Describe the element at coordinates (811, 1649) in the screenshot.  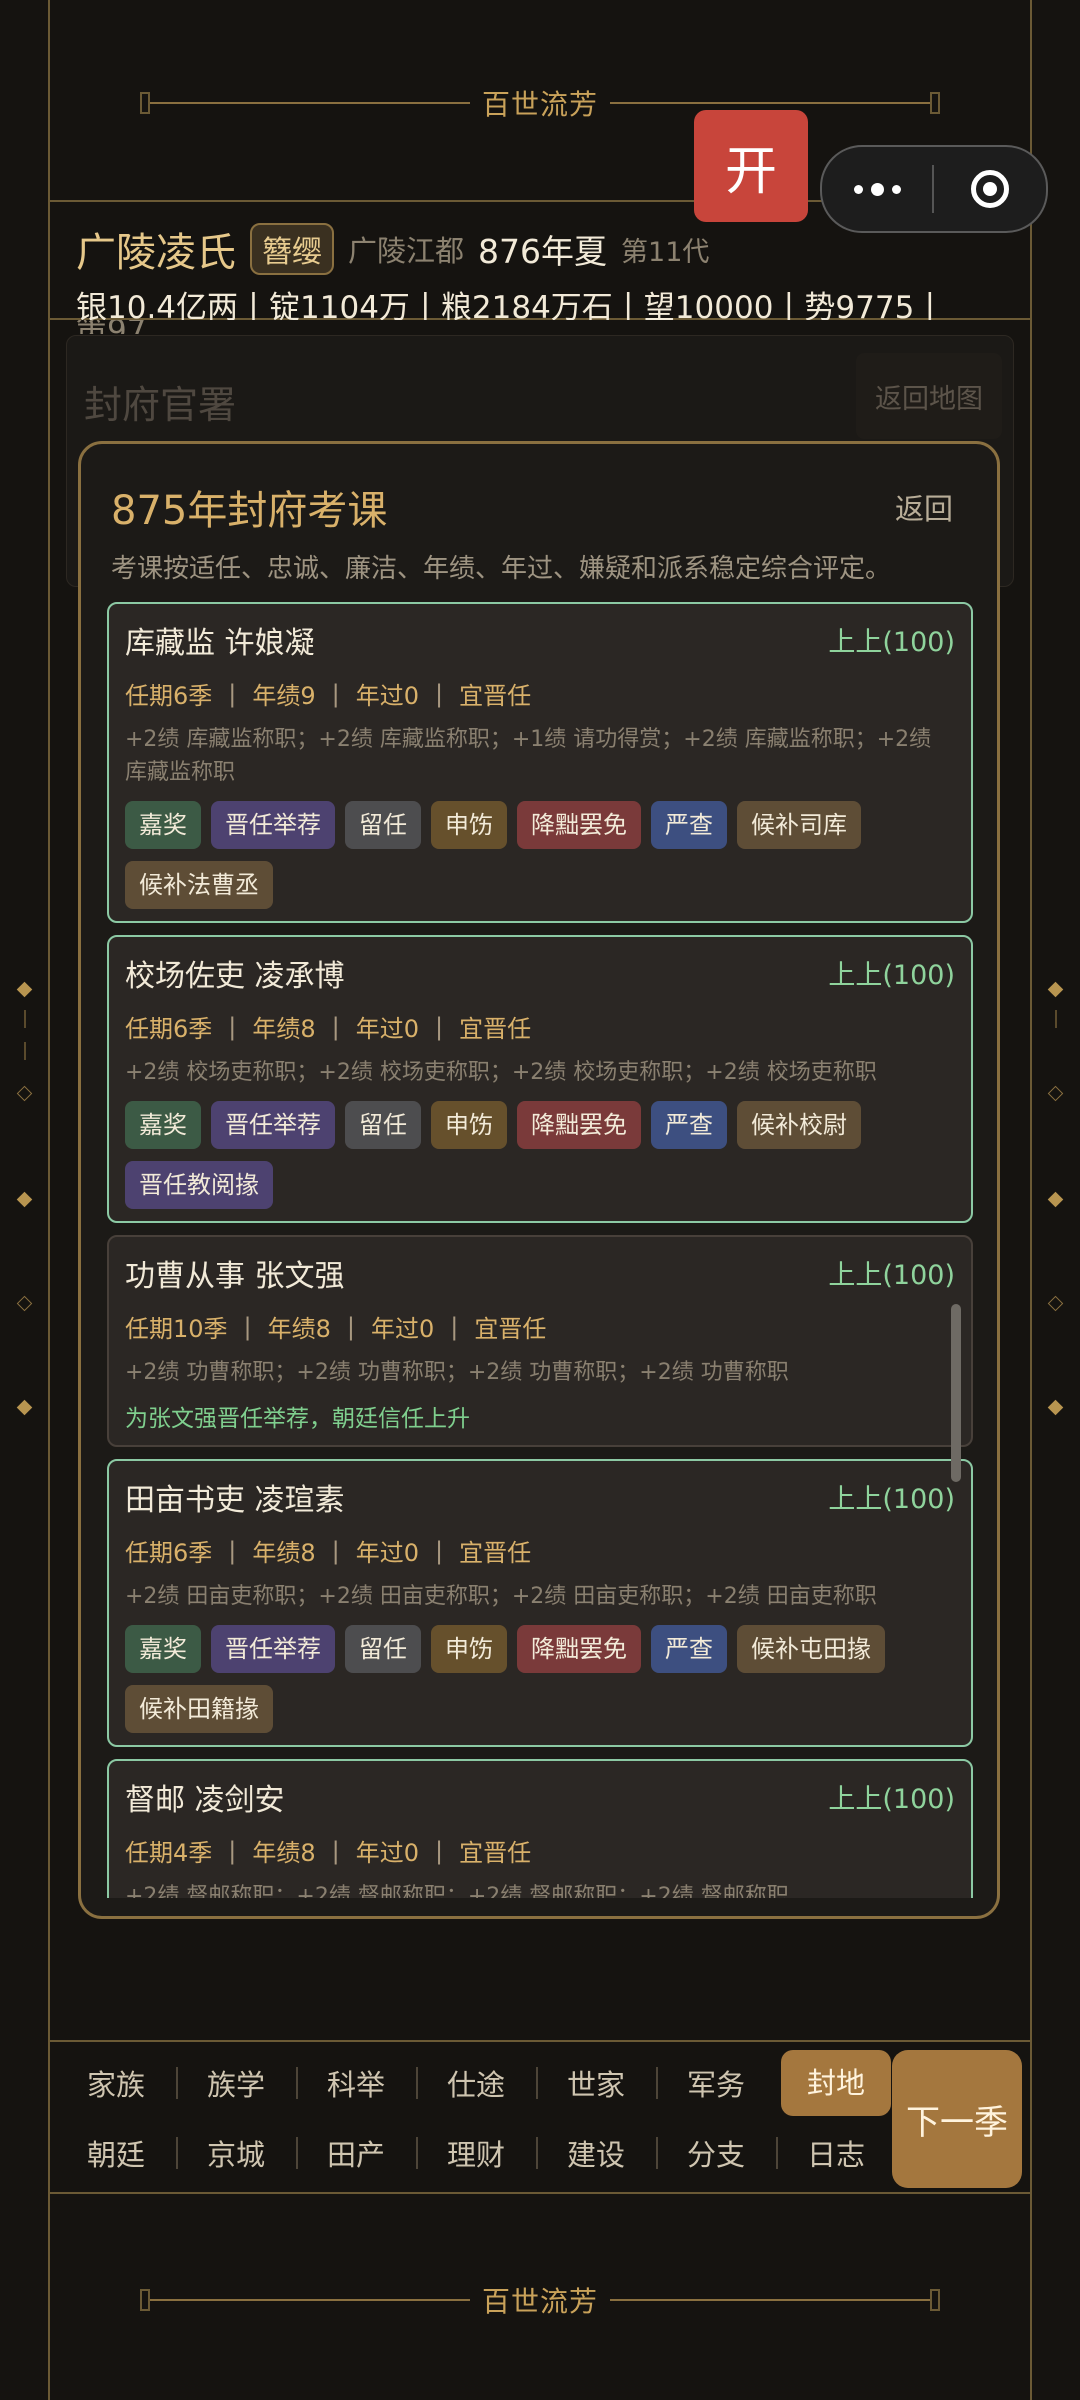
I see `candidate-post-button: 候补屯田掾` at that location.